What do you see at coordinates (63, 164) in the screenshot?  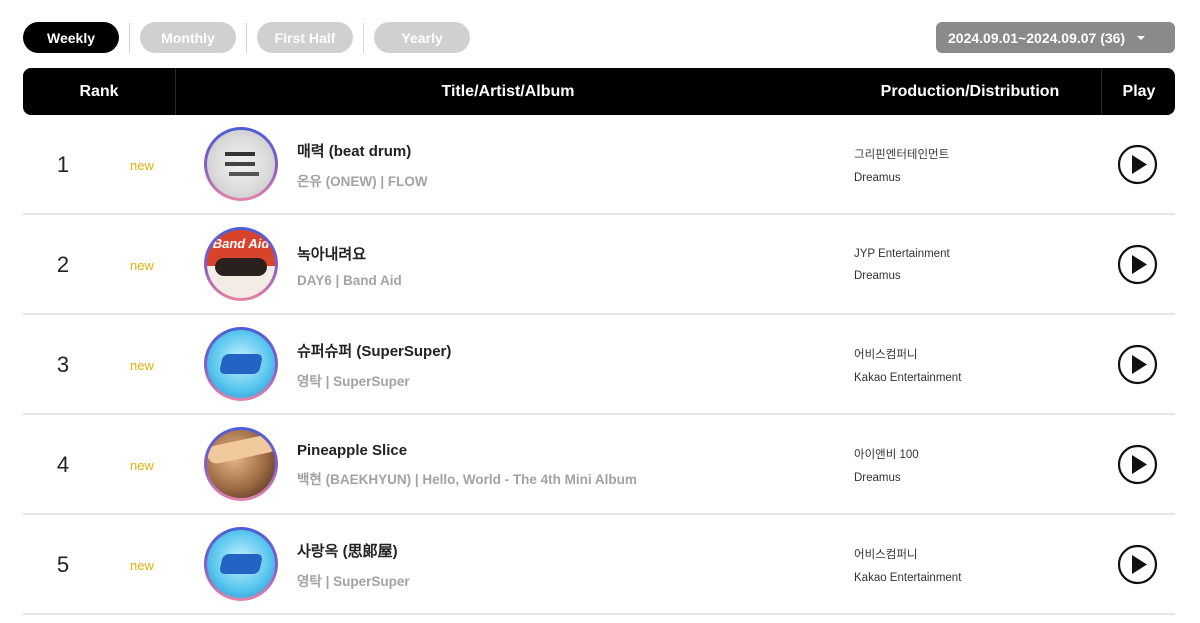 I see `rank-number: 1` at bounding box center [63, 164].